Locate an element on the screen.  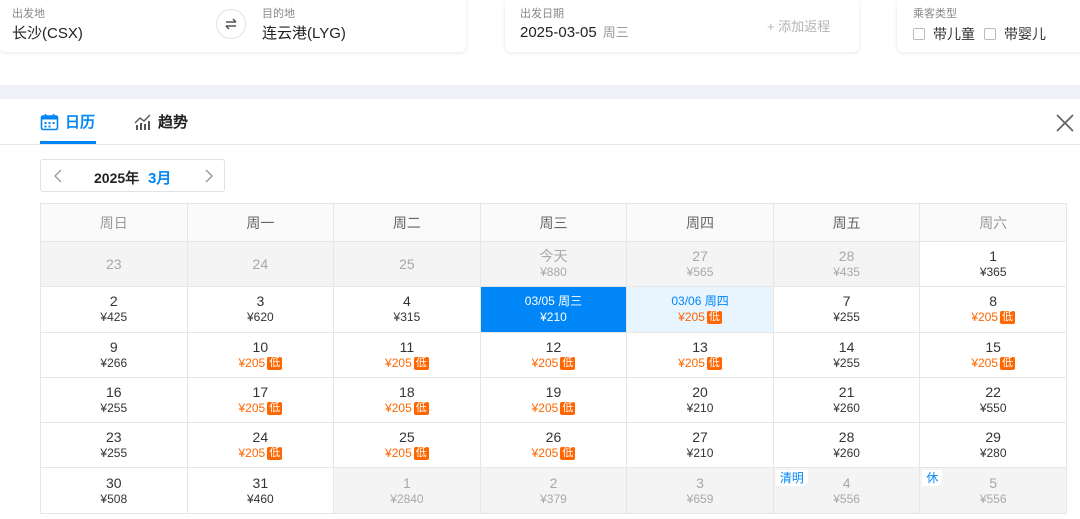
calendar-day: 3 ¥620 is located at coordinates (260, 309).